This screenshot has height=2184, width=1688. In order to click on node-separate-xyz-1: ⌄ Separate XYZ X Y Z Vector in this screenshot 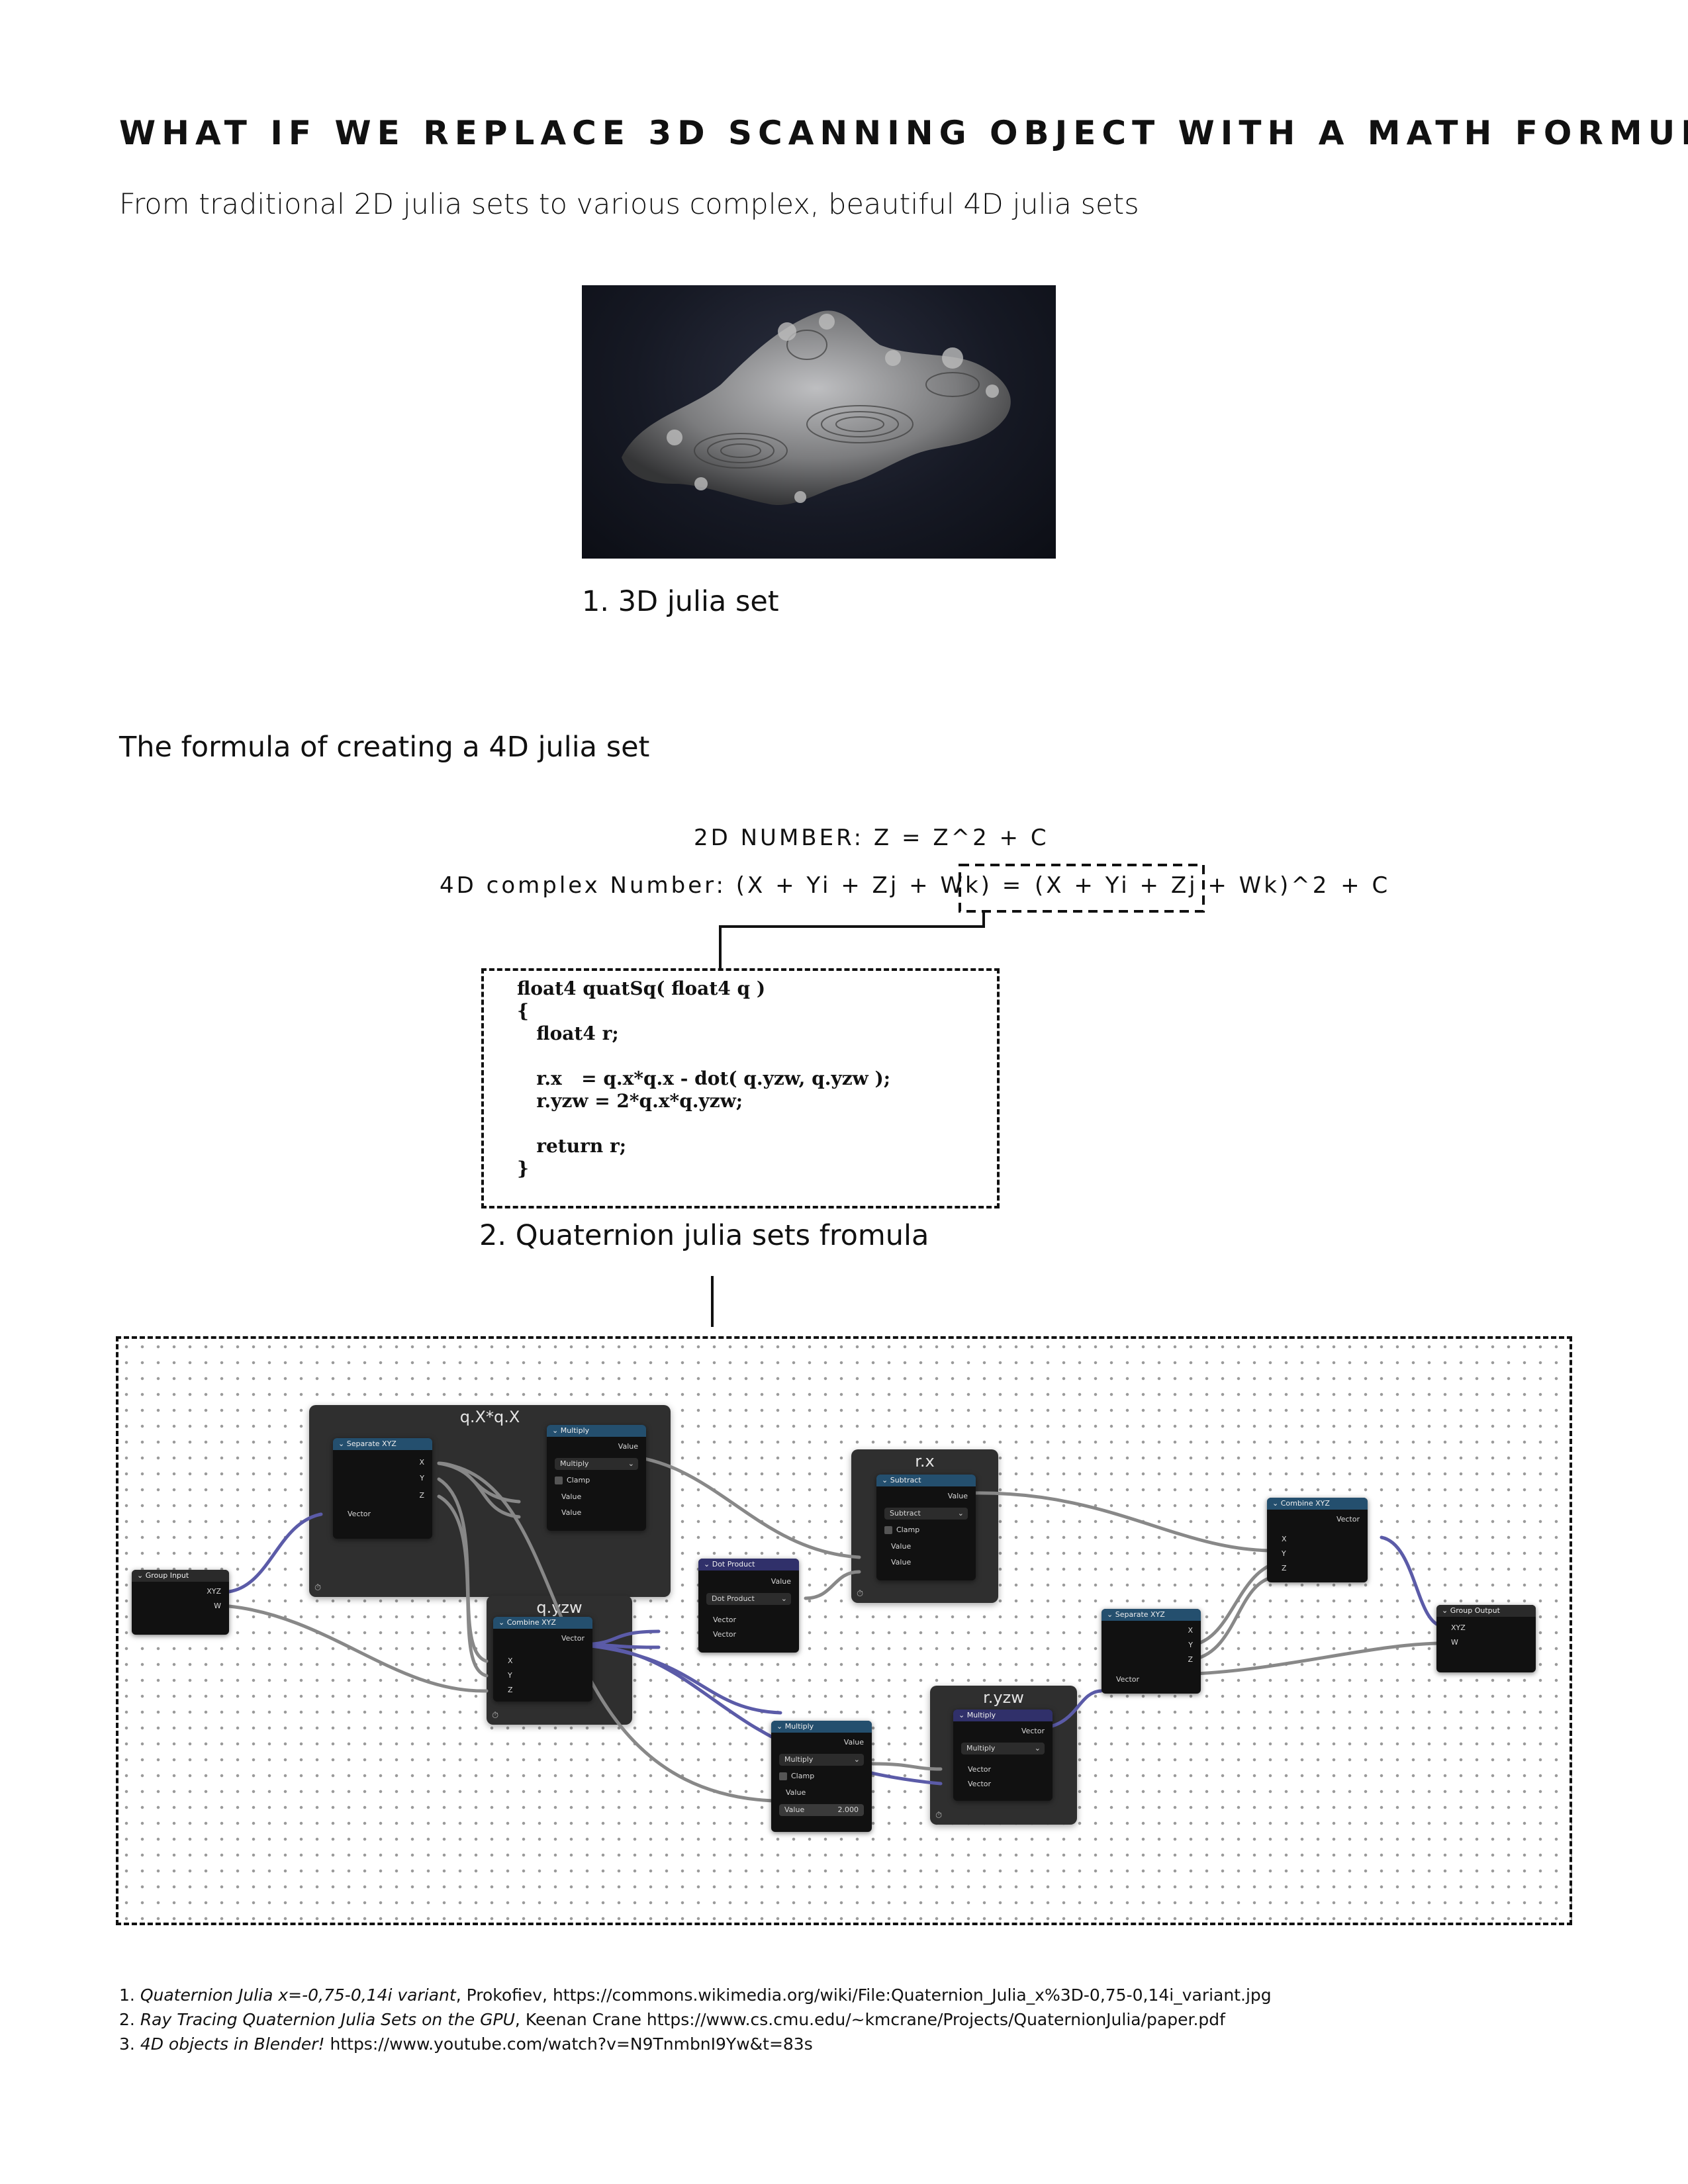, I will do `click(382, 1488)`.